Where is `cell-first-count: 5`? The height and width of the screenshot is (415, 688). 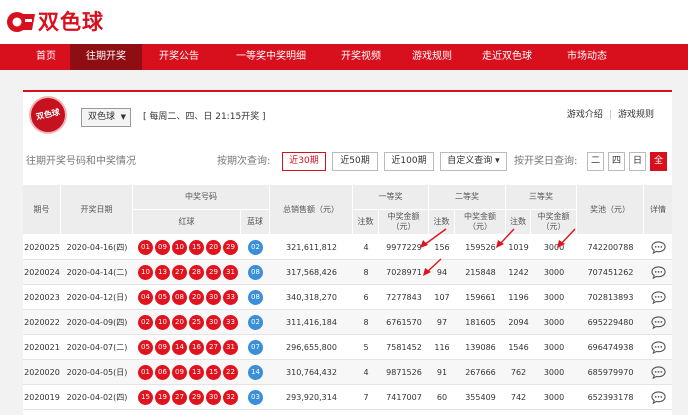 cell-first-count: 5 is located at coordinates (366, 347).